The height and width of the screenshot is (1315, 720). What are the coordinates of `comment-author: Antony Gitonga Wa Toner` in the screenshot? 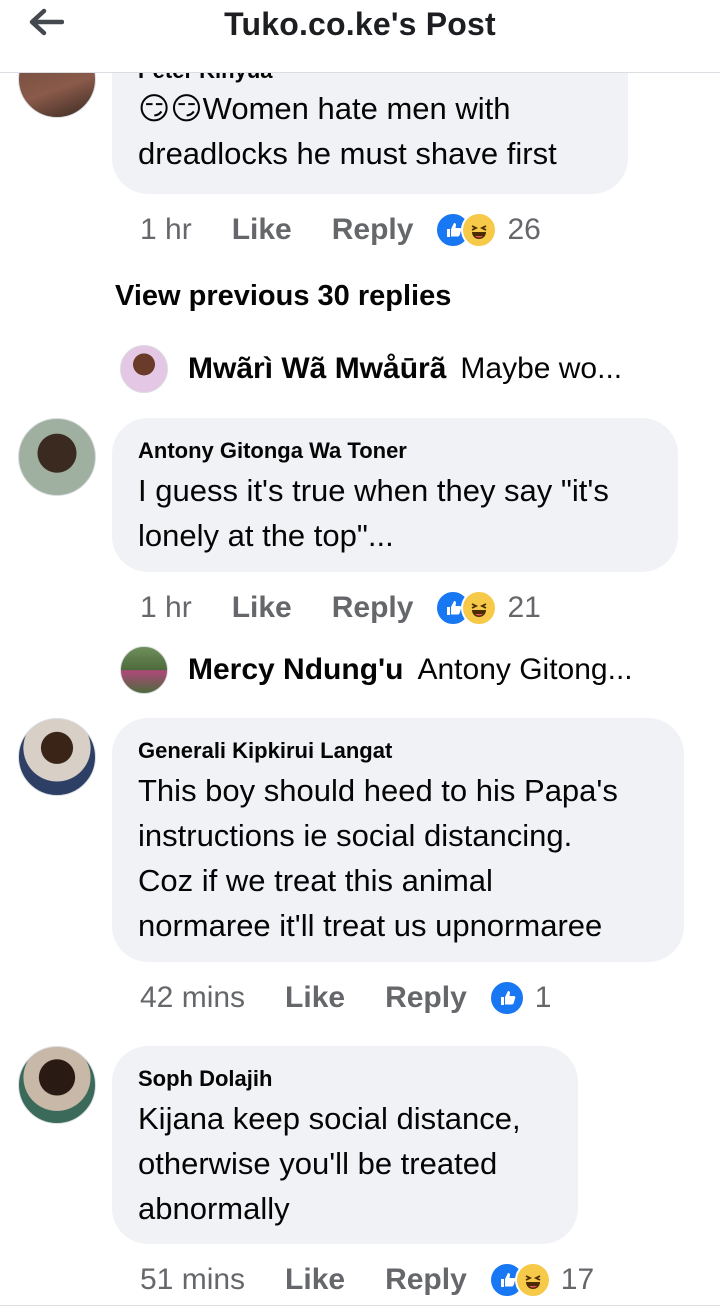 It's located at (272, 451).